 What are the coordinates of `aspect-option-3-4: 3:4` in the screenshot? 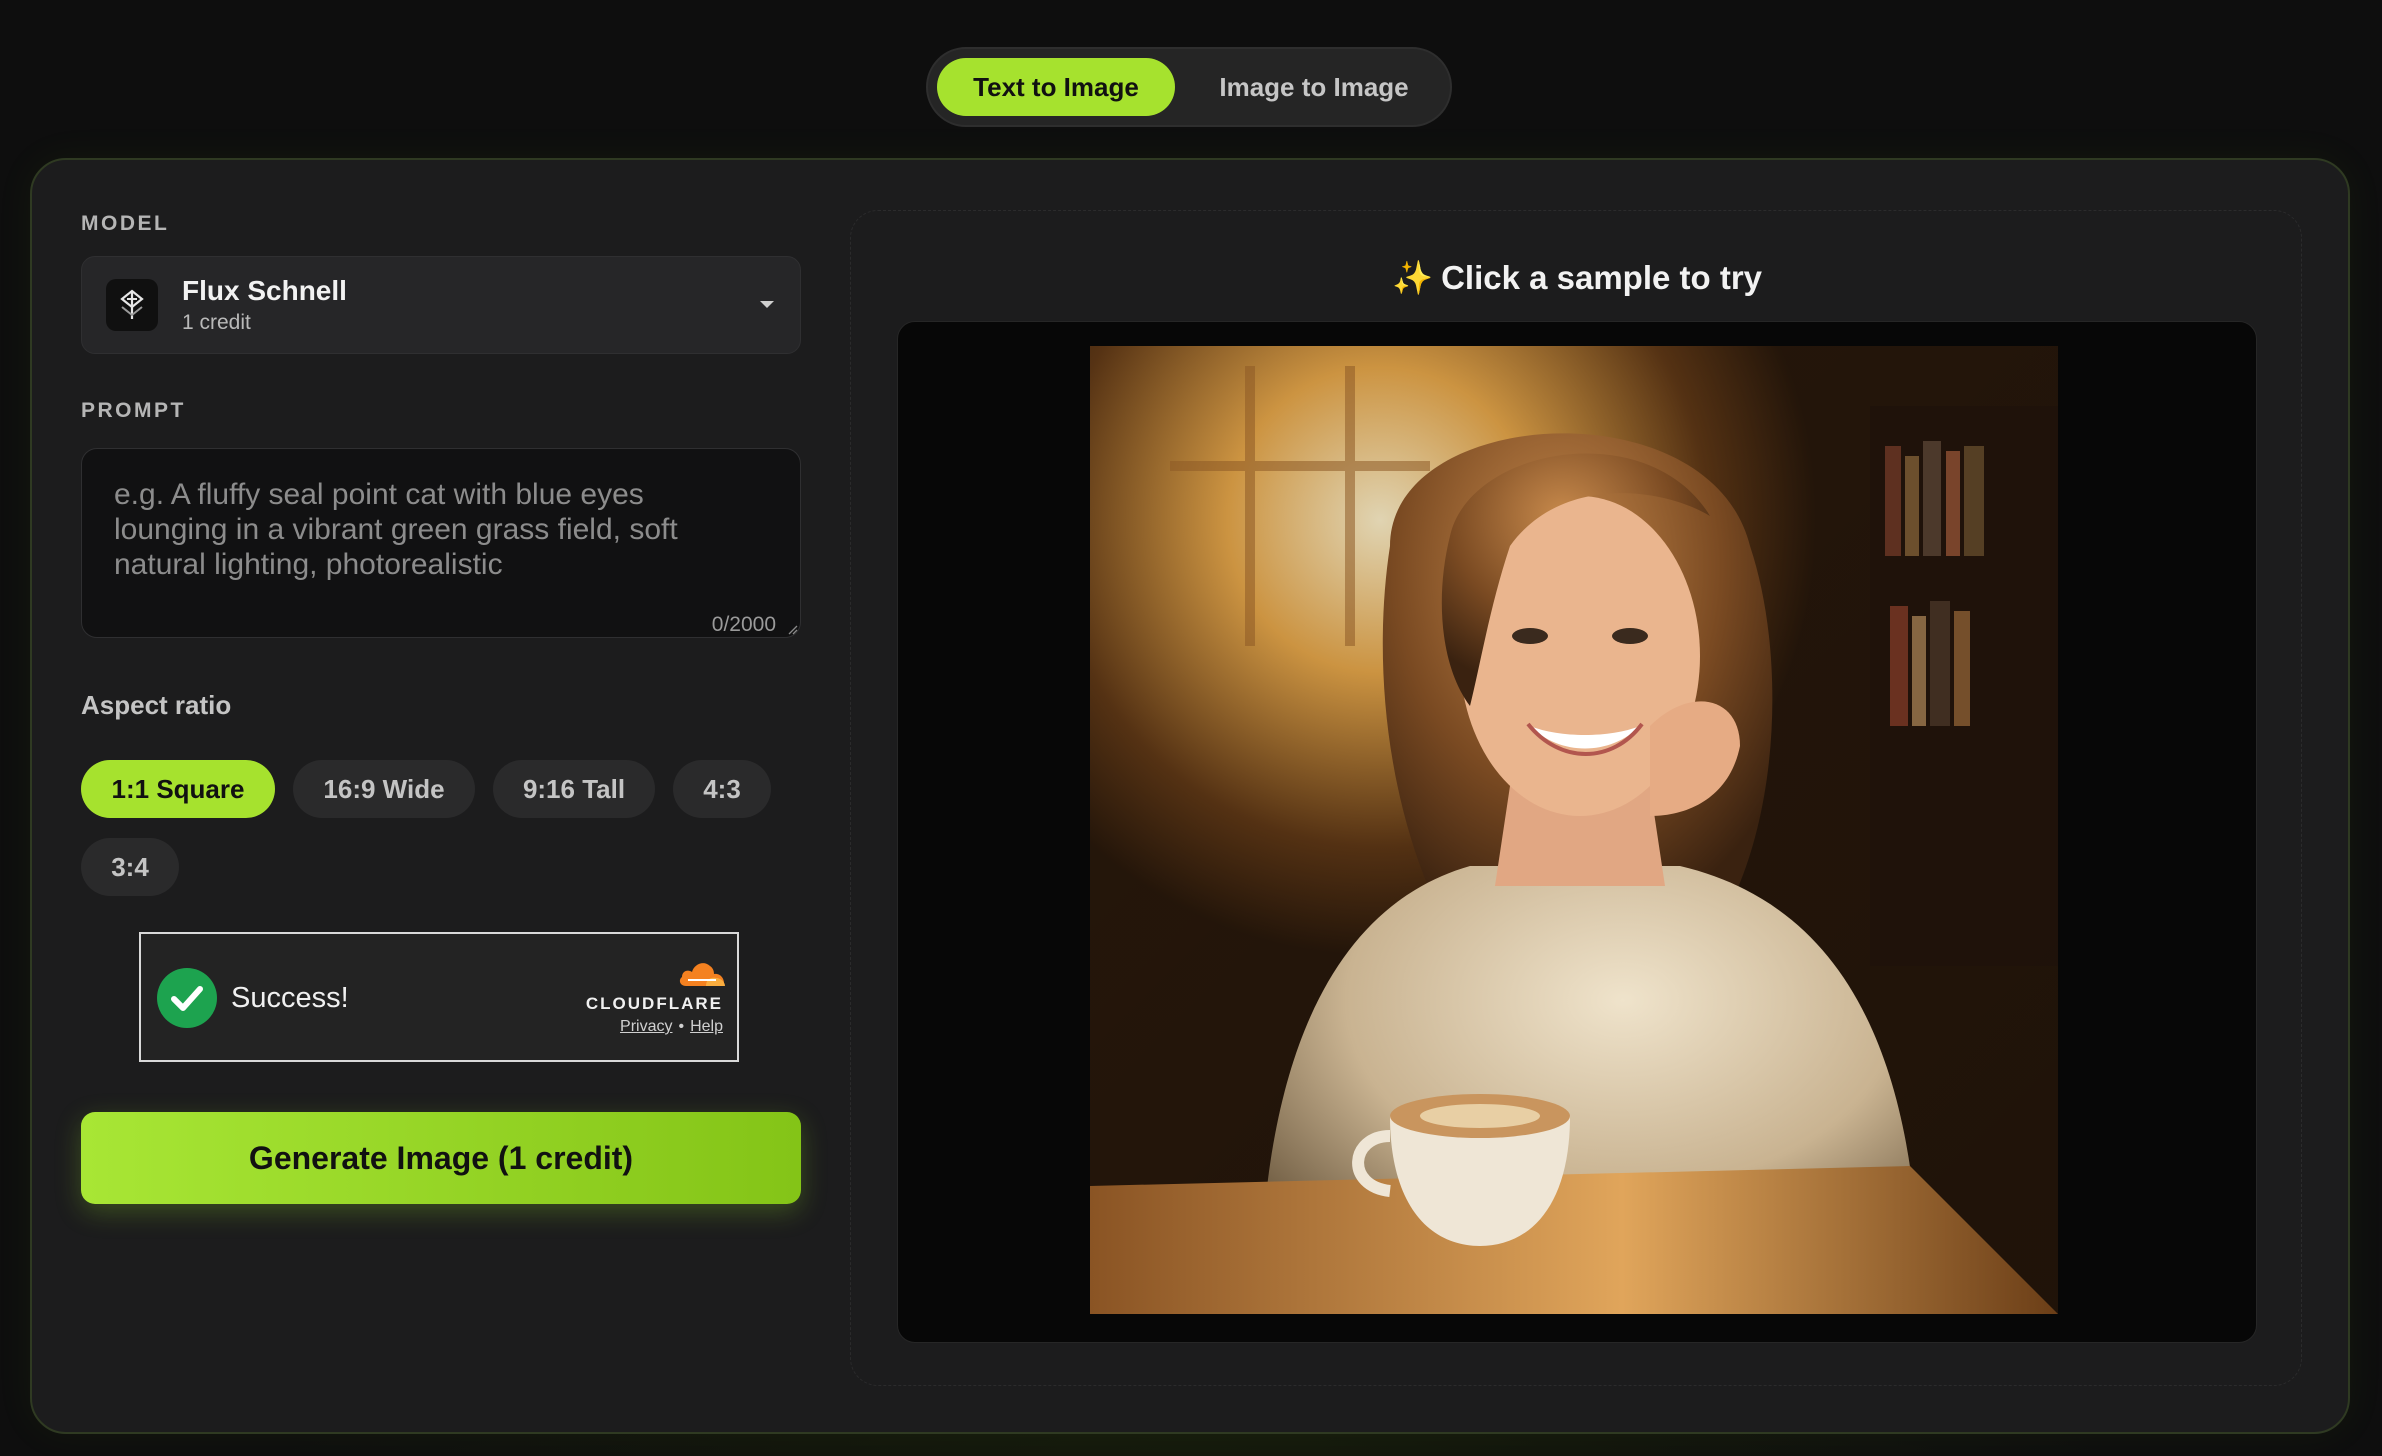 It's located at (130, 867).